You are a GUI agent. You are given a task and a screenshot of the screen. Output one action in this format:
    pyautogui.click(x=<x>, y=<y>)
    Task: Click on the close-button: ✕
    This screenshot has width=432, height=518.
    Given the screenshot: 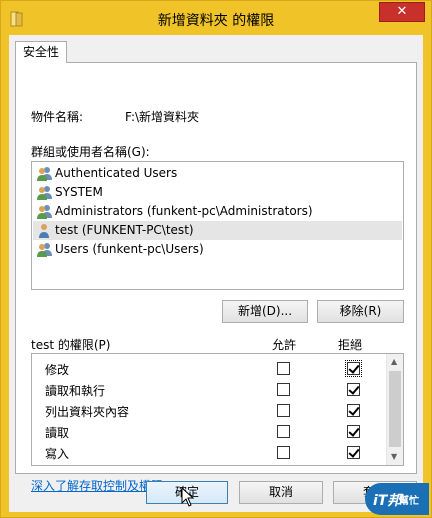 What is the action you would take?
    pyautogui.click(x=402, y=12)
    